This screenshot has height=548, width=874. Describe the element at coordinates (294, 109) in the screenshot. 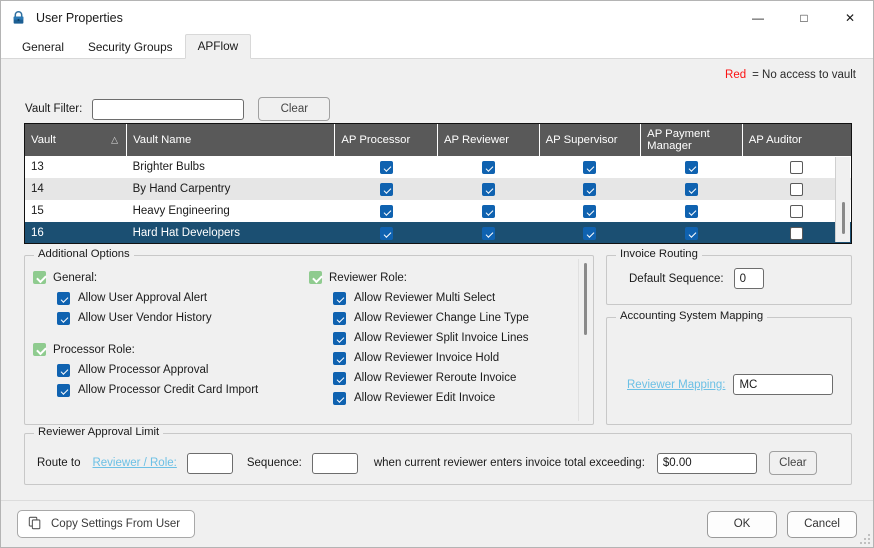

I see `clear-filter-button: Clear` at that location.